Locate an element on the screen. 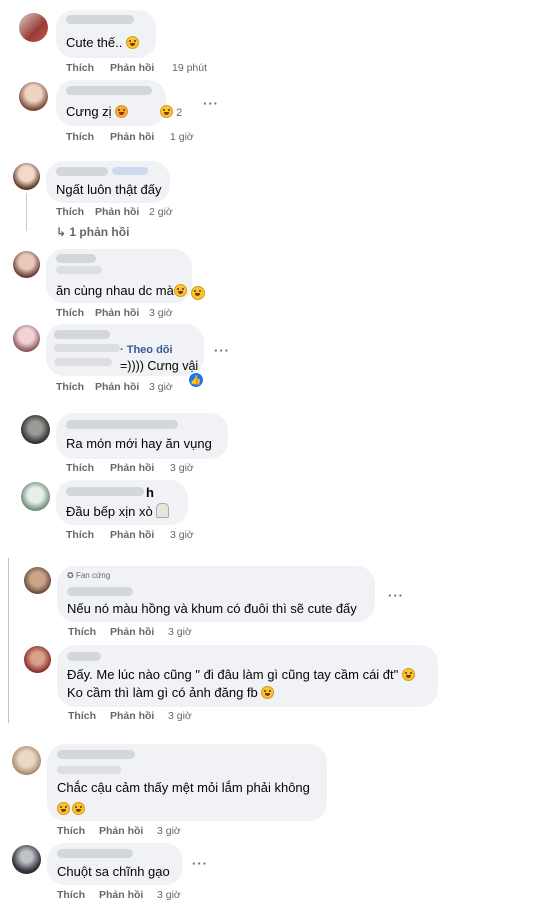 The height and width of the screenshot is (904, 544). comment-text: =)))) Cưng vậi is located at coordinates (159, 366).